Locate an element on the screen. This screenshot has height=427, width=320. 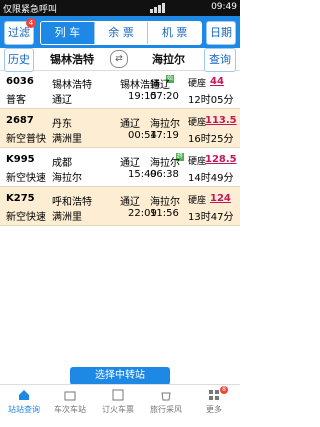
train-number: 2687 is located at coordinates (20, 120).